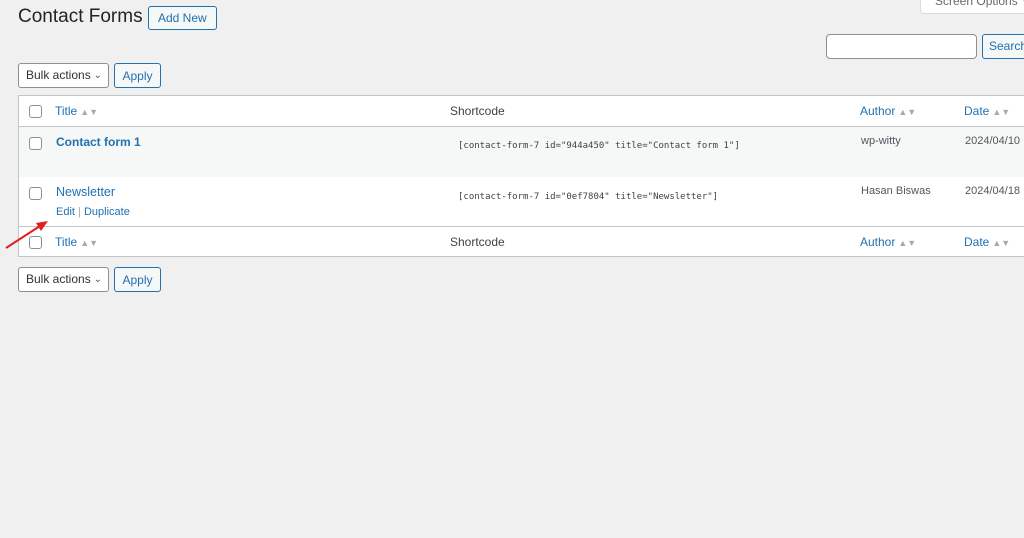  What do you see at coordinates (85, 192) in the screenshot?
I see `form-title-link: Newsletter` at bounding box center [85, 192].